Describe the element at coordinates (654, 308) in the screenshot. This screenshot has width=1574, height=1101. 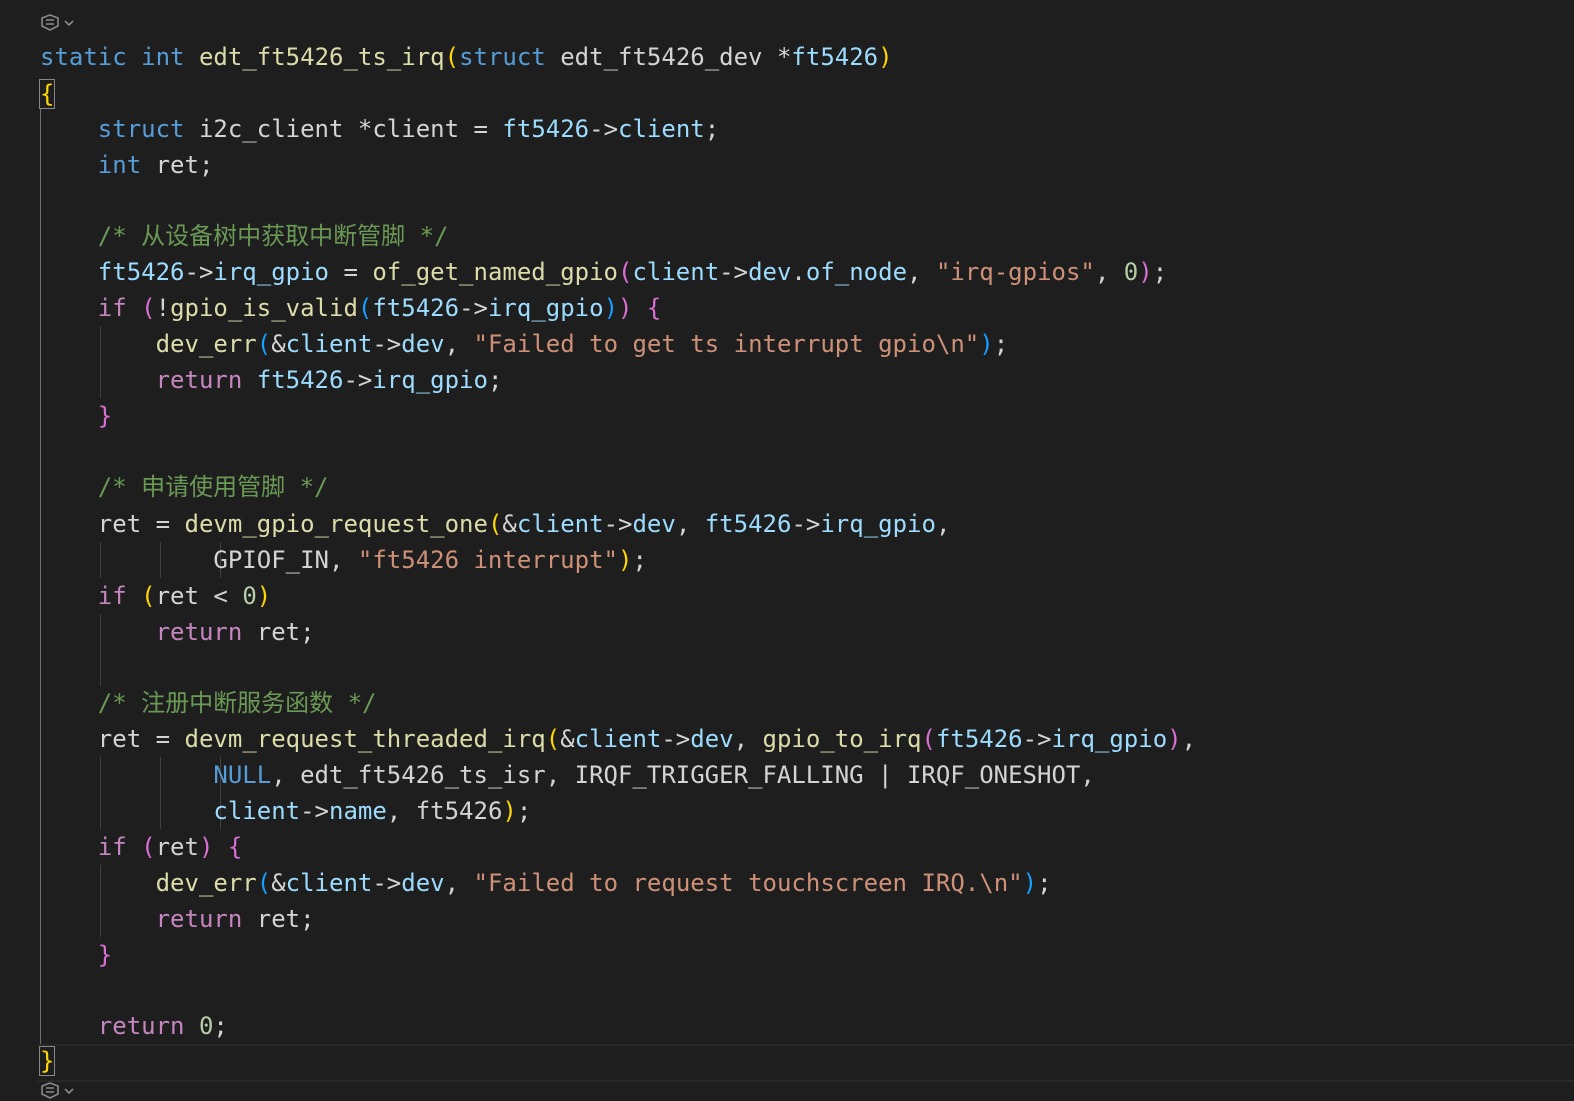
I see `open-brace: {` at that location.